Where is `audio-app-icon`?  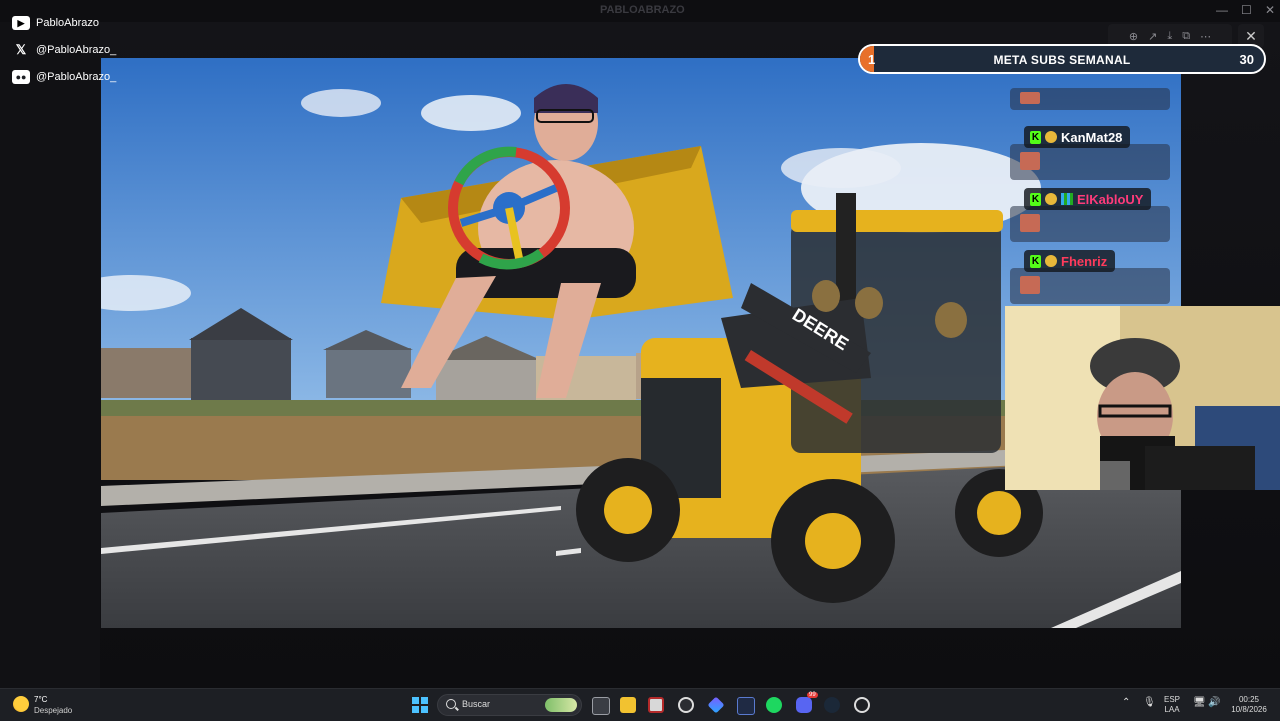 audio-app-icon is located at coordinates (746, 706).